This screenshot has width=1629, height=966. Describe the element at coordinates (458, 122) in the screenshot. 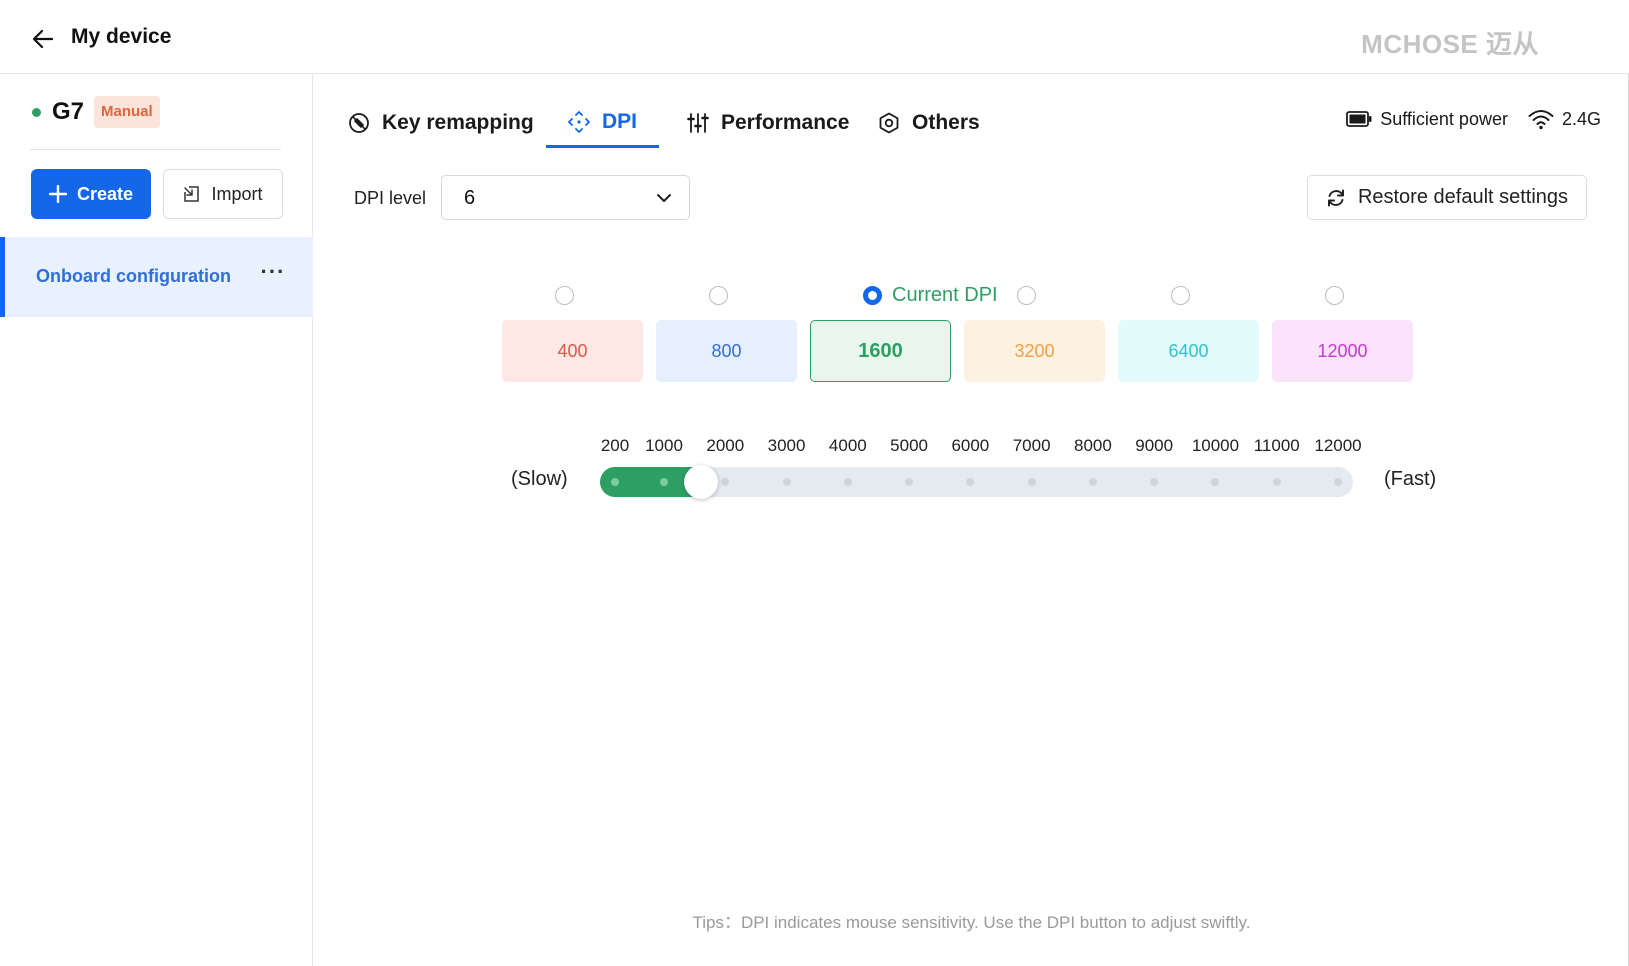

I see `tab-label: Key remapping` at that location.